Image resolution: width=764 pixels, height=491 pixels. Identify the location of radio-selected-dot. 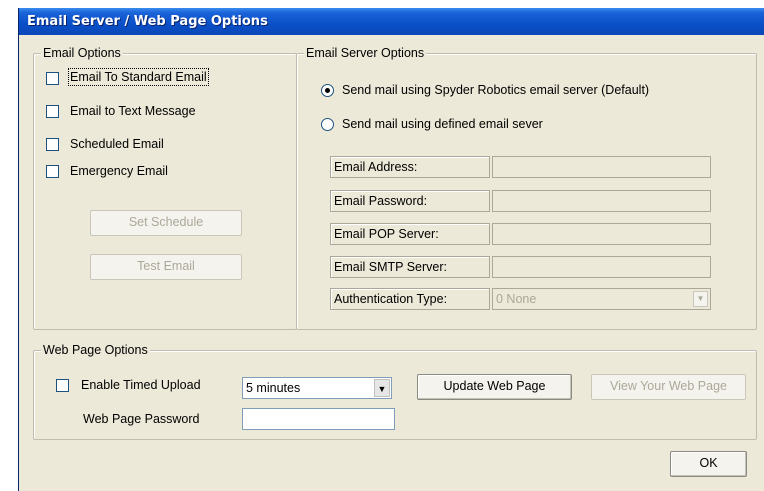
(327, 90).